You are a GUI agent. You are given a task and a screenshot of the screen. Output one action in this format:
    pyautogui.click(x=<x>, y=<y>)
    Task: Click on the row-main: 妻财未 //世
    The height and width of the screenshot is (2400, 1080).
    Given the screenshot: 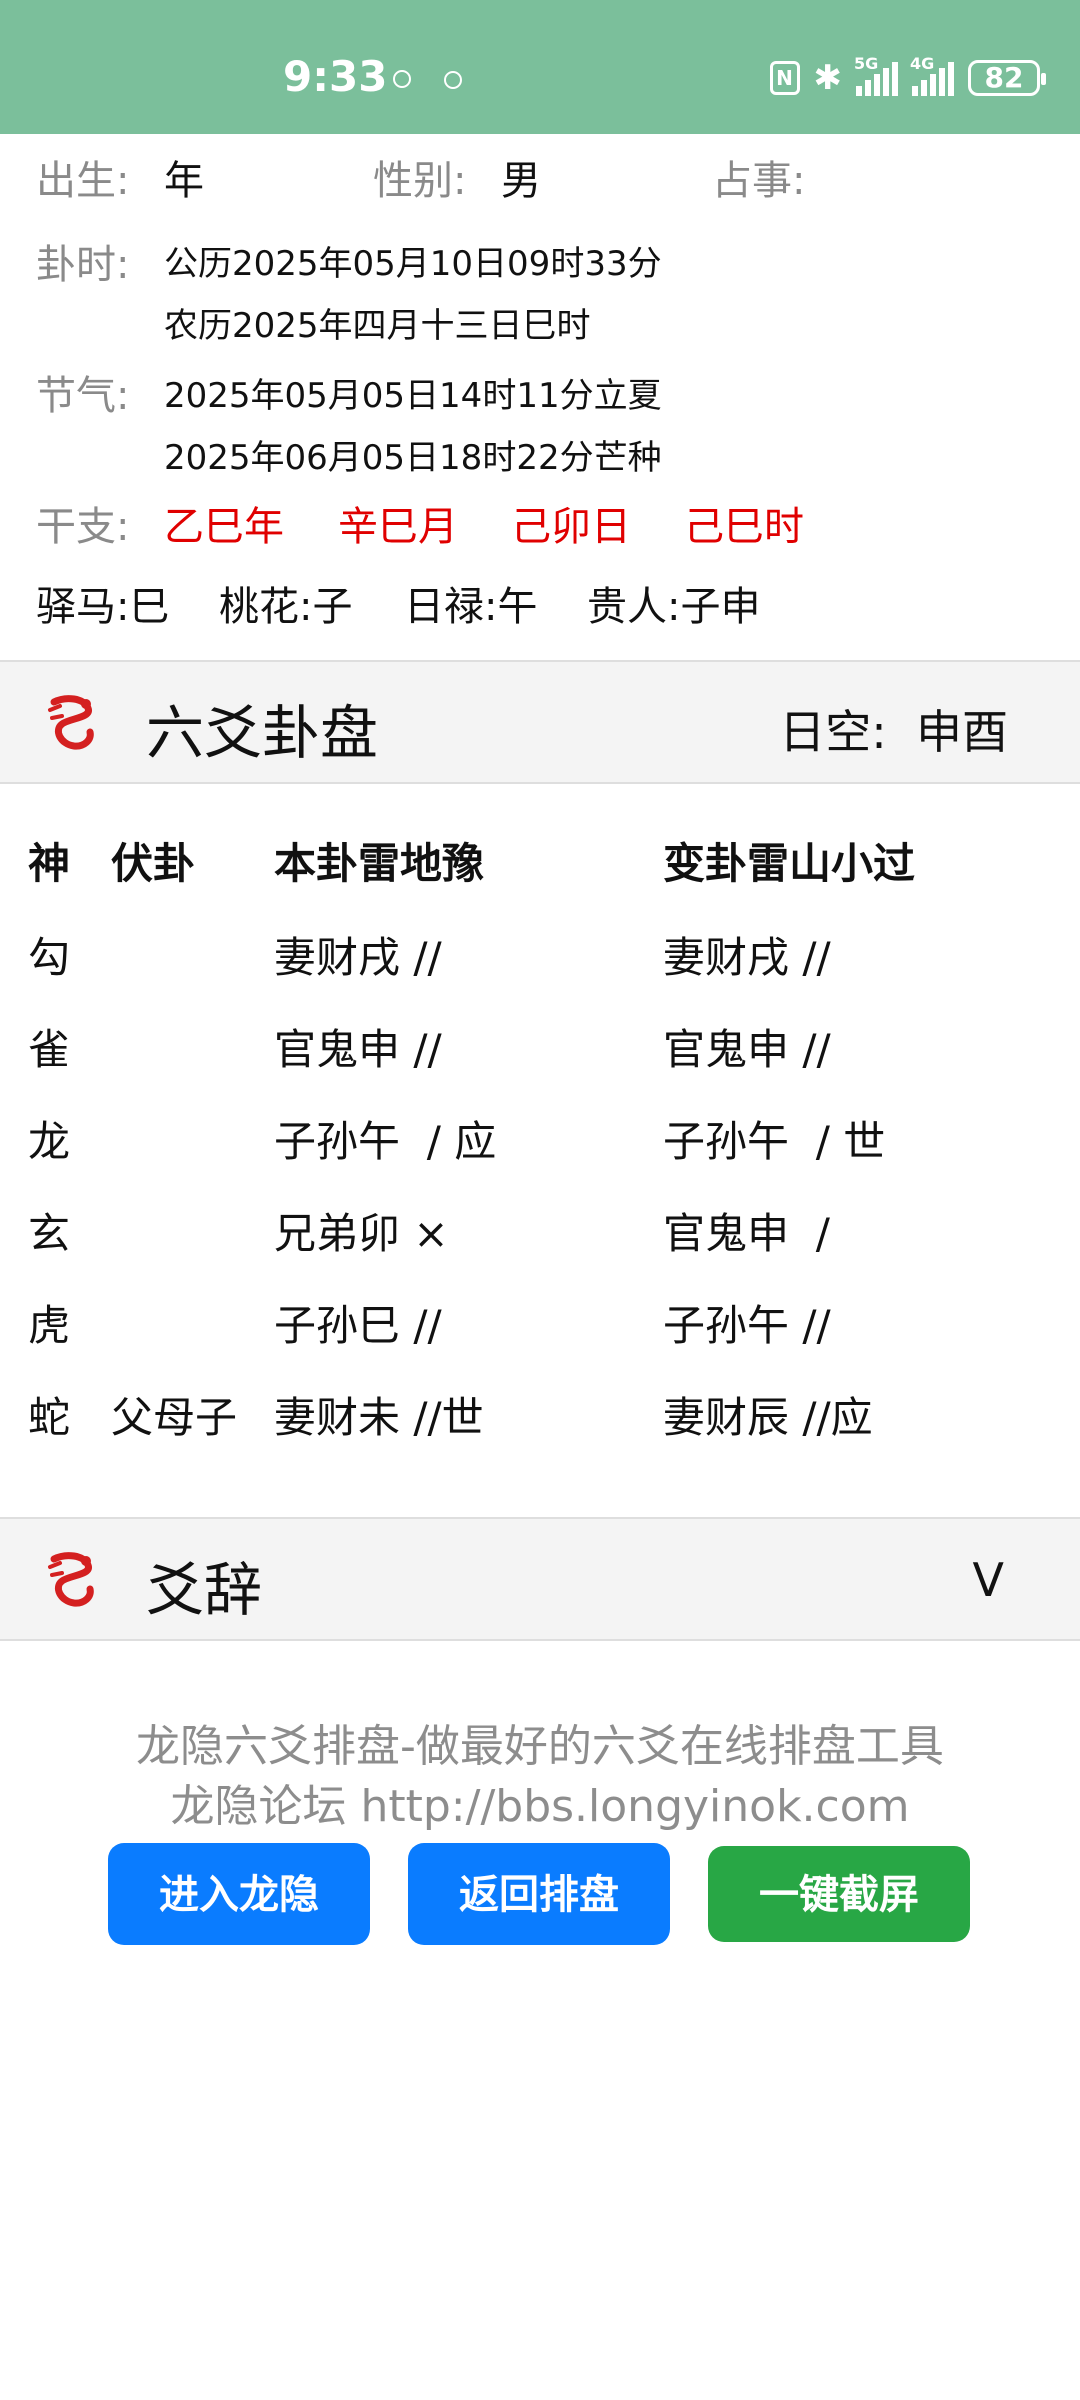 What is the action you would take?
    pyautogui.click(x=379, y=1417)
    